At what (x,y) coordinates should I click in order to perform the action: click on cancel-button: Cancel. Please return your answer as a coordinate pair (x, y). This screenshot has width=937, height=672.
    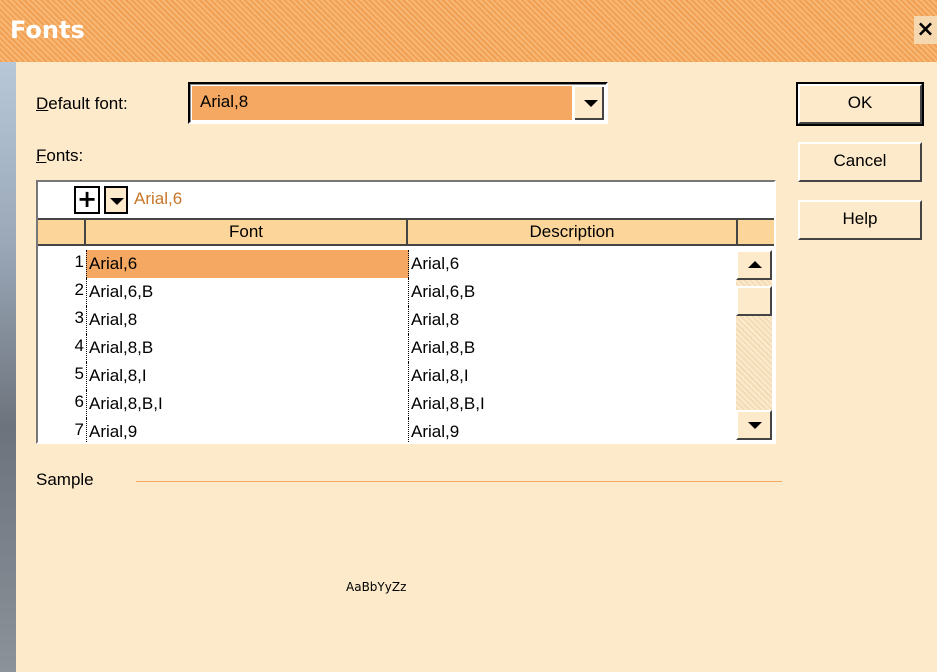
    Looking at the image, I should click on (860, 162).